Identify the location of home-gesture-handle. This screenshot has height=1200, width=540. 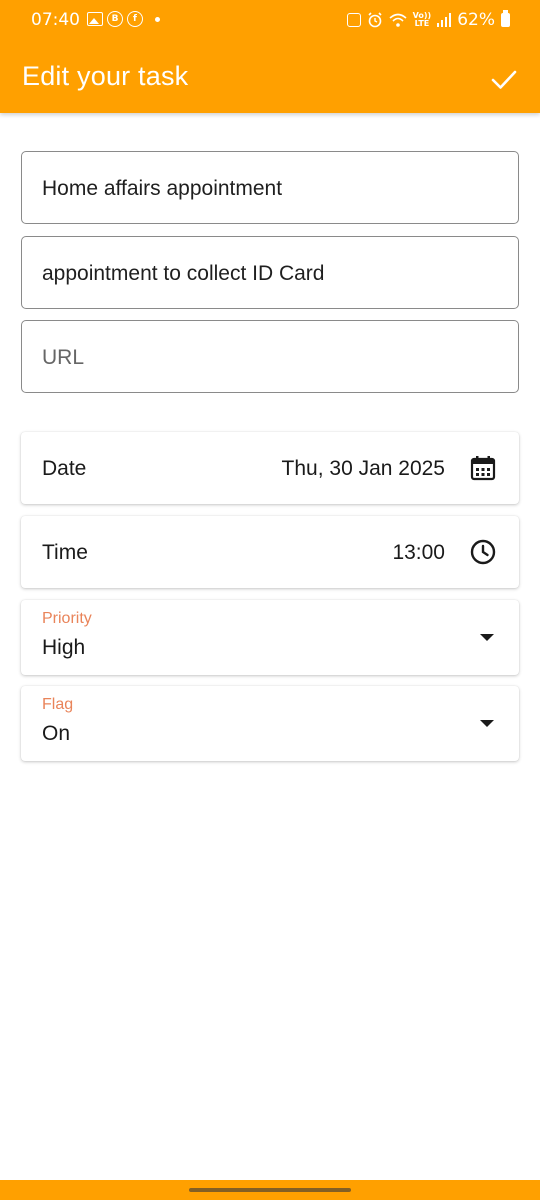
(270, 1190).